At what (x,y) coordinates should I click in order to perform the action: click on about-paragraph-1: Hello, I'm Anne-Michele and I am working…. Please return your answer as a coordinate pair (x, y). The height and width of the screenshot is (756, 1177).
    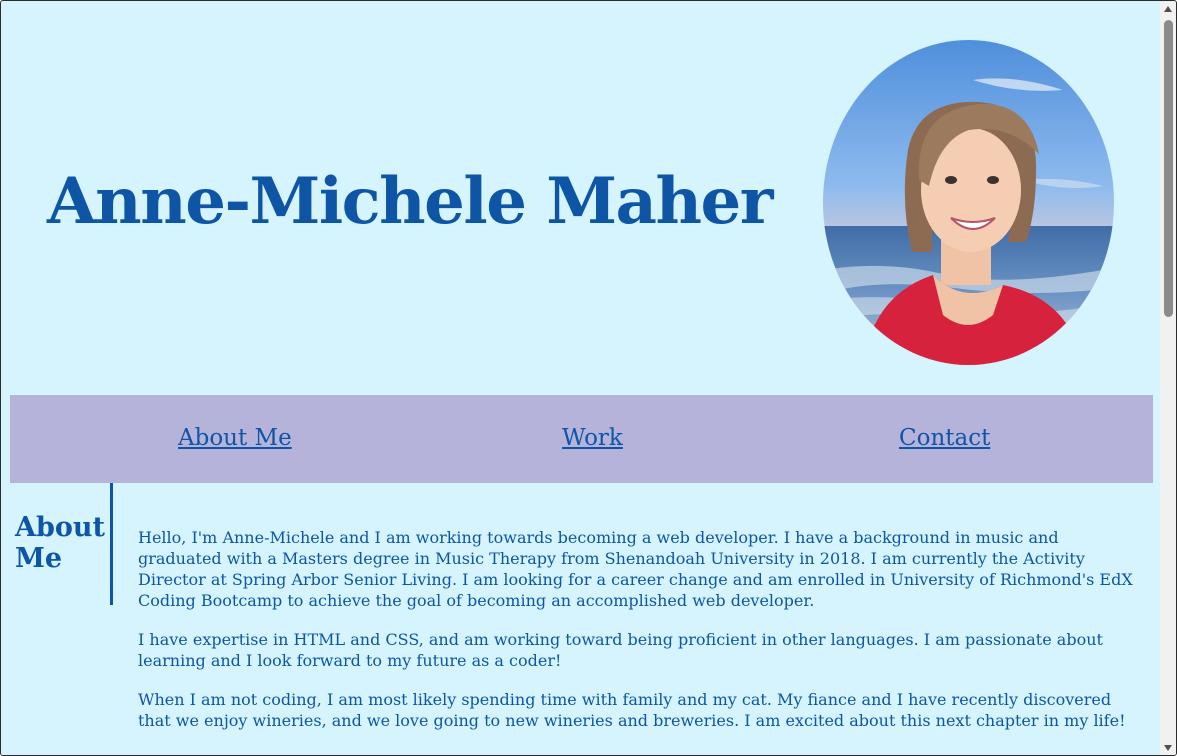
    Looking at the image, I should click on (635, 569).